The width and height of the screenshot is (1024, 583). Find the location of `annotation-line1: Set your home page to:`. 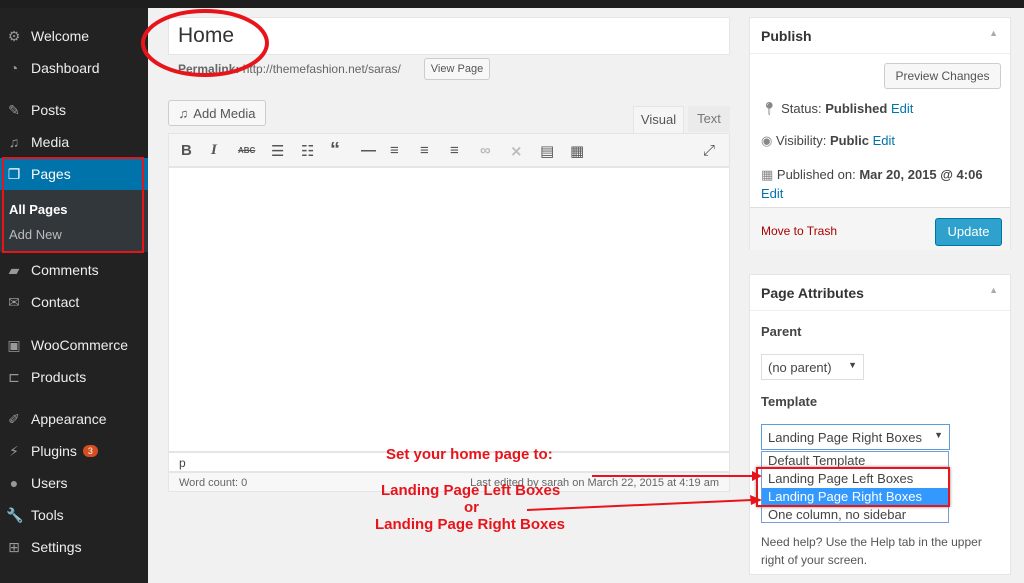

annotation-line1: Set your home page to: is located at coordinates (469, 454).